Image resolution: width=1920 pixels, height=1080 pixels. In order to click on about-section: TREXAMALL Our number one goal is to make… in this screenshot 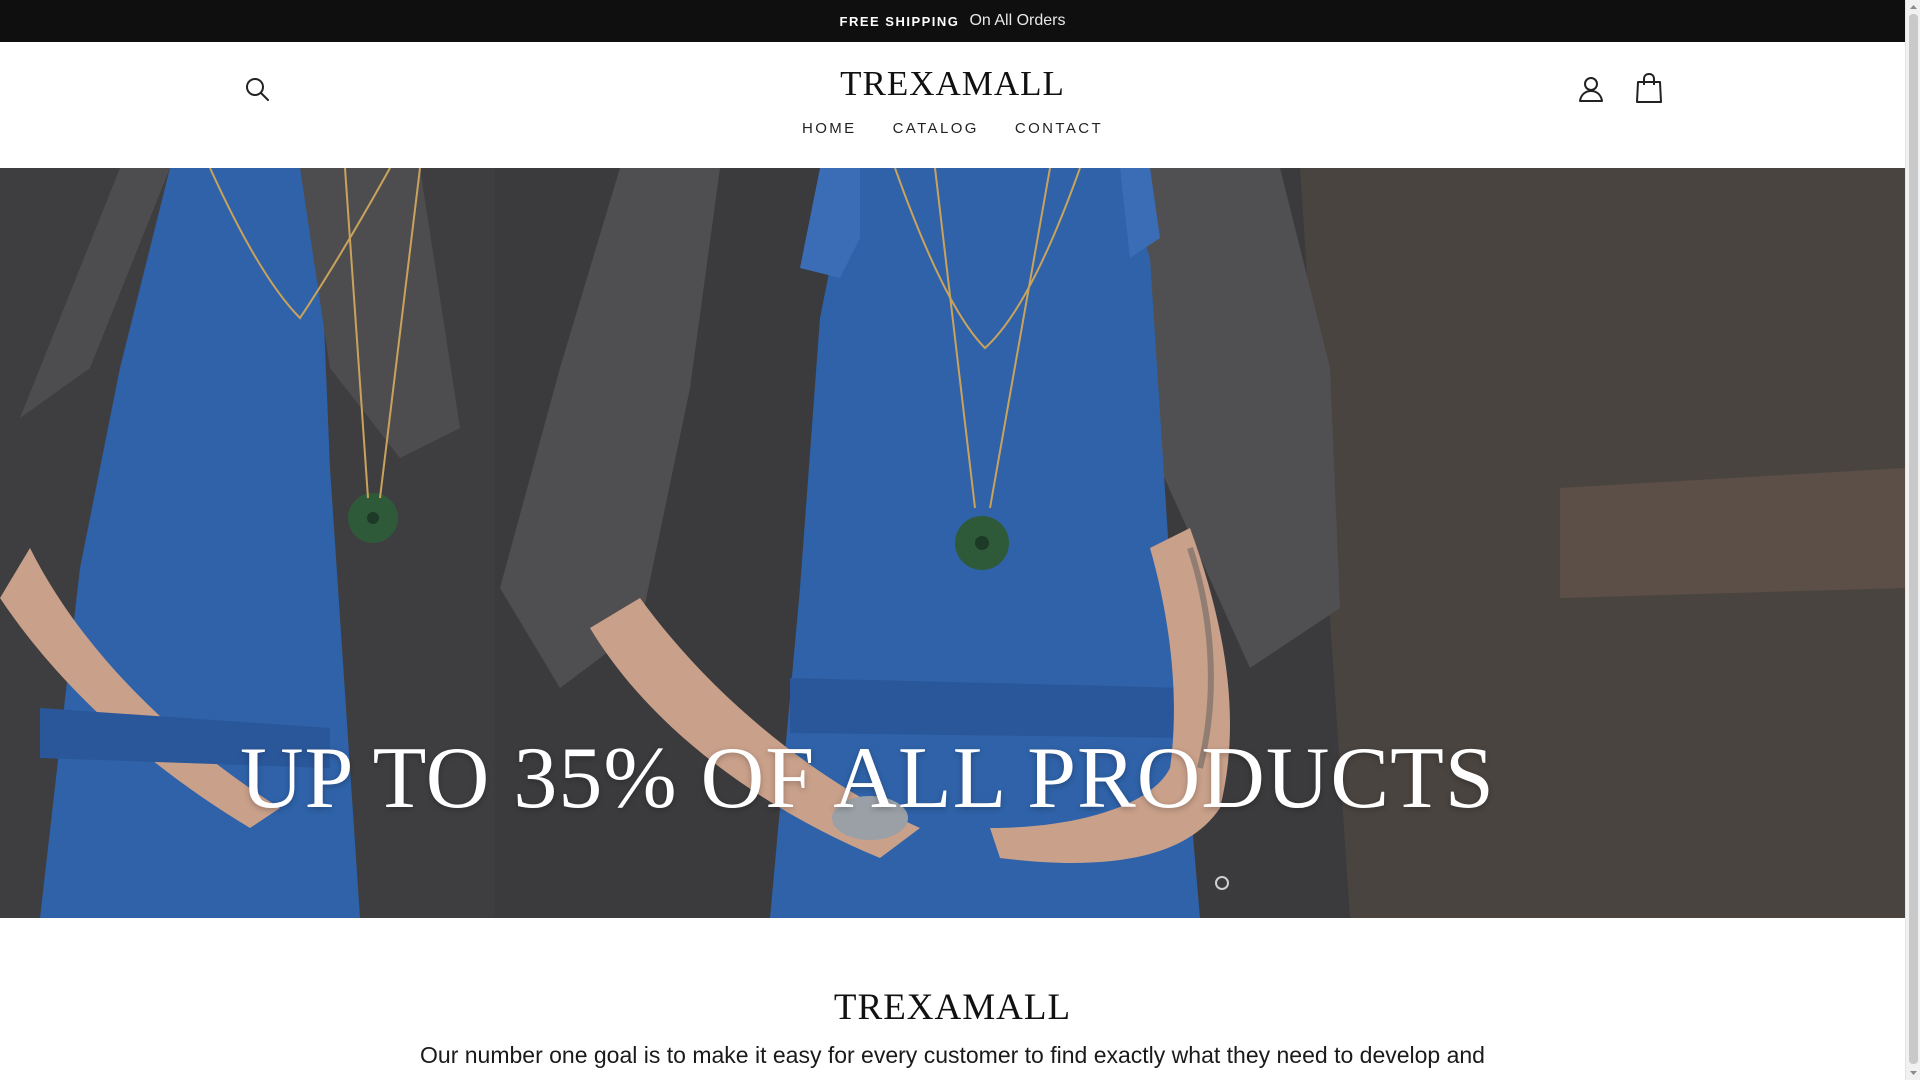, I will do `click(952, 999)`.